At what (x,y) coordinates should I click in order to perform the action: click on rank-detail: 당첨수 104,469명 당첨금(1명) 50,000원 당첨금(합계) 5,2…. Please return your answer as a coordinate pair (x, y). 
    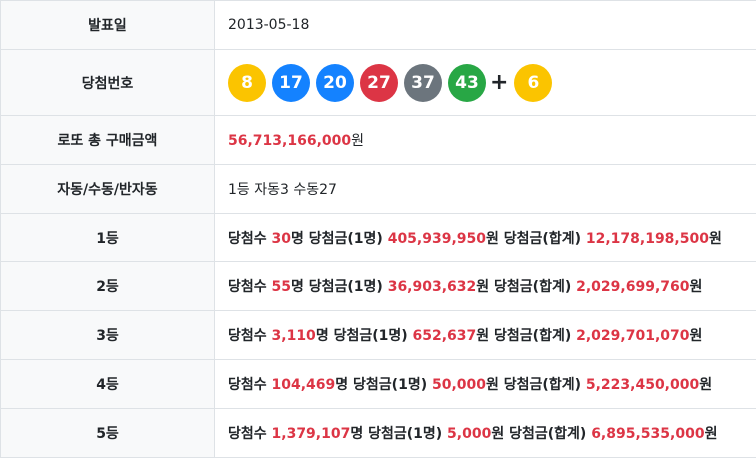
    Looking at the image, I should click on (485, 384).